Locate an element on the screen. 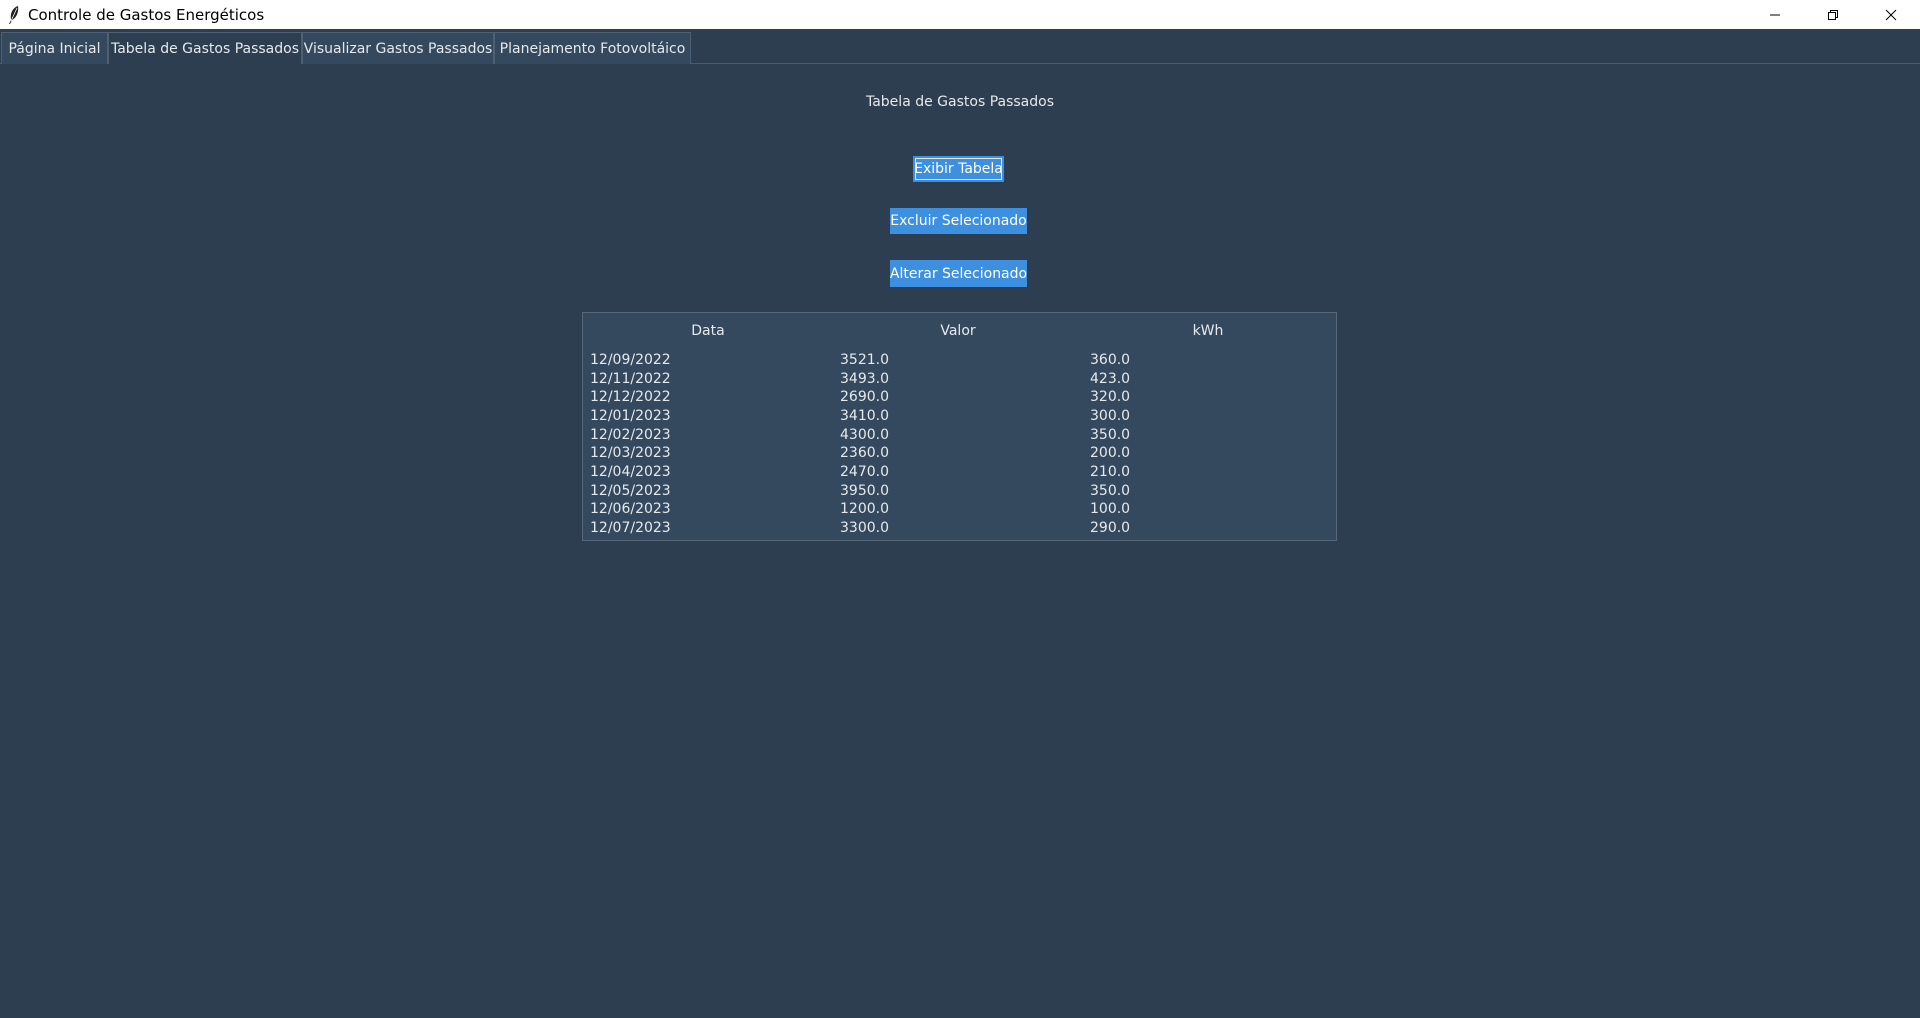  cell-data: 12/11/2022 is located at coordinates (630, 379).